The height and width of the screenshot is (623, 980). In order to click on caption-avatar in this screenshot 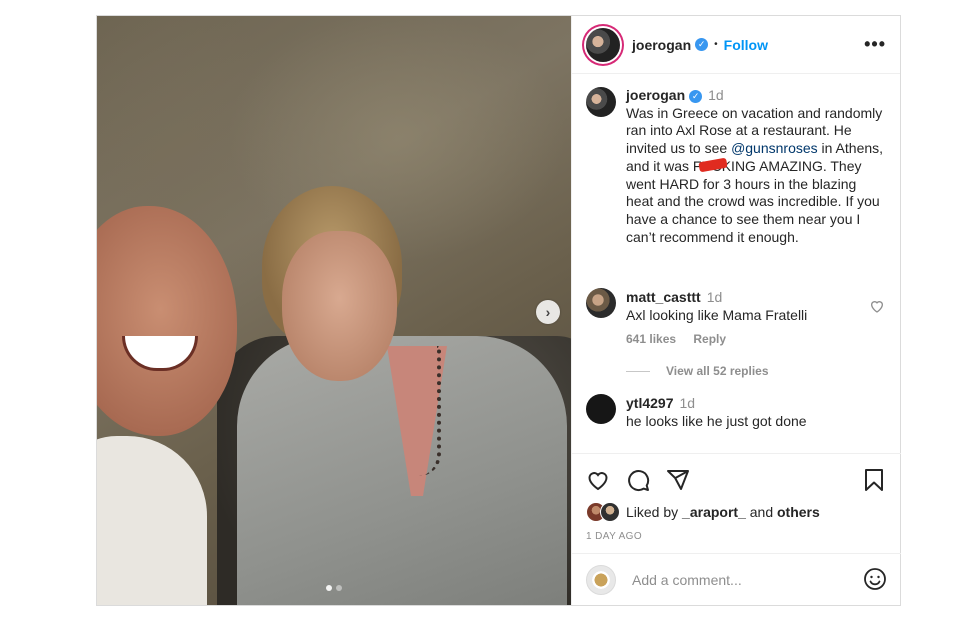, I will do `click(601, 102)`.